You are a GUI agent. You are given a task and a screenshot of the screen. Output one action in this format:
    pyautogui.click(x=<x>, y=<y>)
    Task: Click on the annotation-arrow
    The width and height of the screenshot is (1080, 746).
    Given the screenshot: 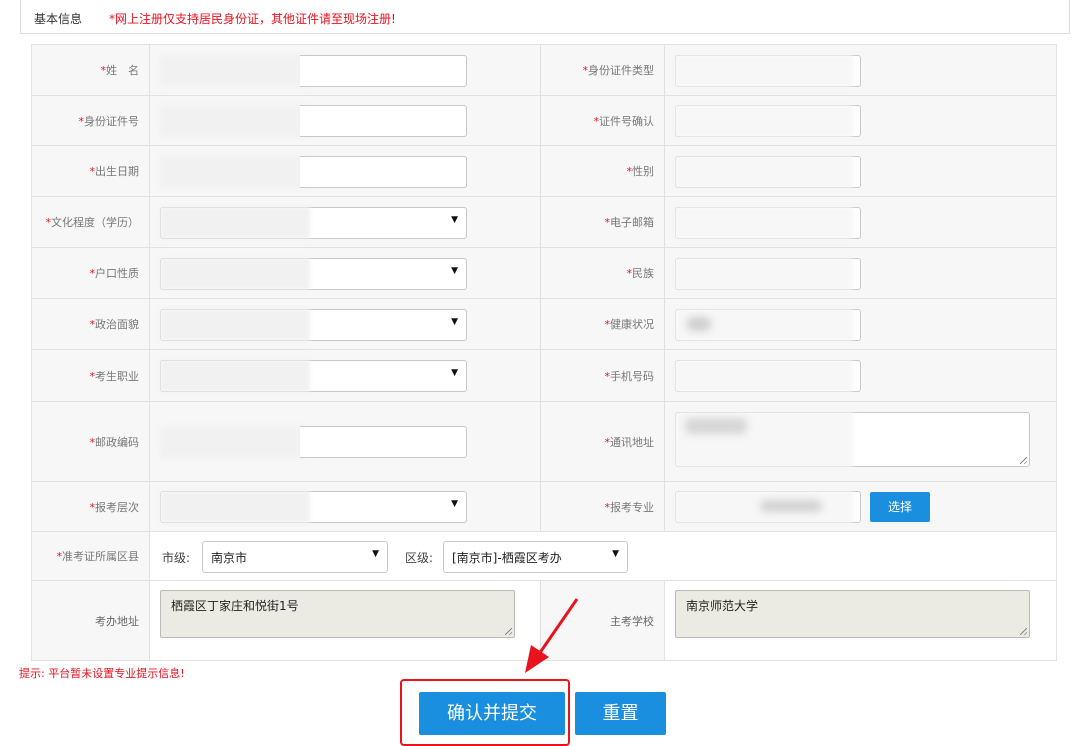 What is the action you would take?
    pyautogui.click(x=552, y=635)
    